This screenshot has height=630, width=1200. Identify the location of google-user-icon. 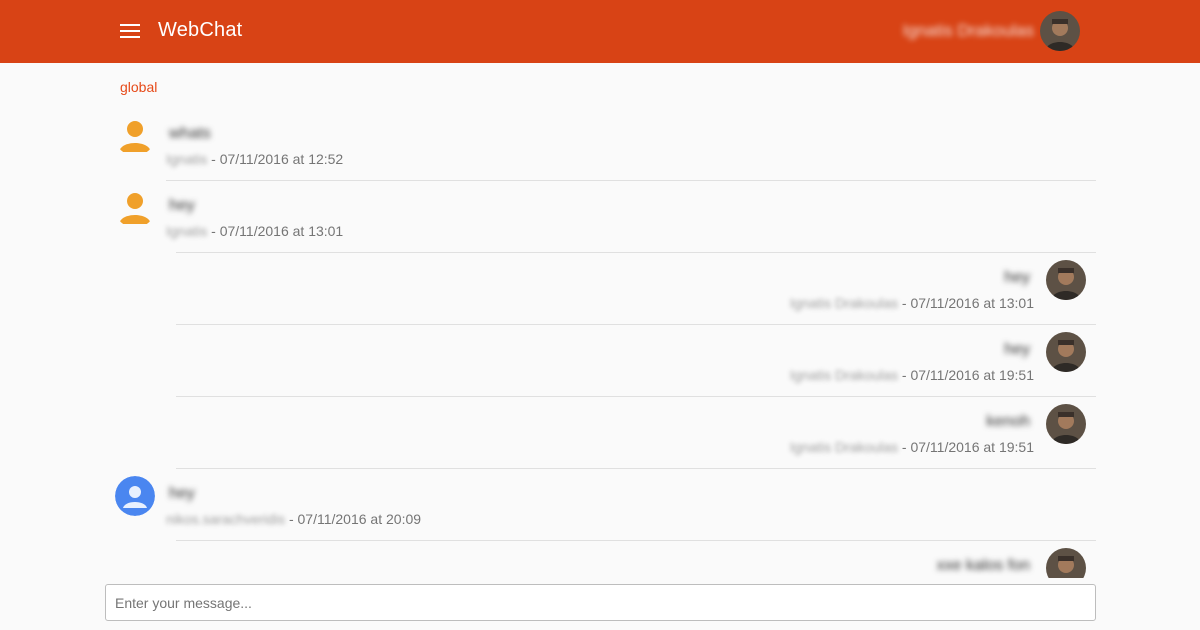
(135, 496).